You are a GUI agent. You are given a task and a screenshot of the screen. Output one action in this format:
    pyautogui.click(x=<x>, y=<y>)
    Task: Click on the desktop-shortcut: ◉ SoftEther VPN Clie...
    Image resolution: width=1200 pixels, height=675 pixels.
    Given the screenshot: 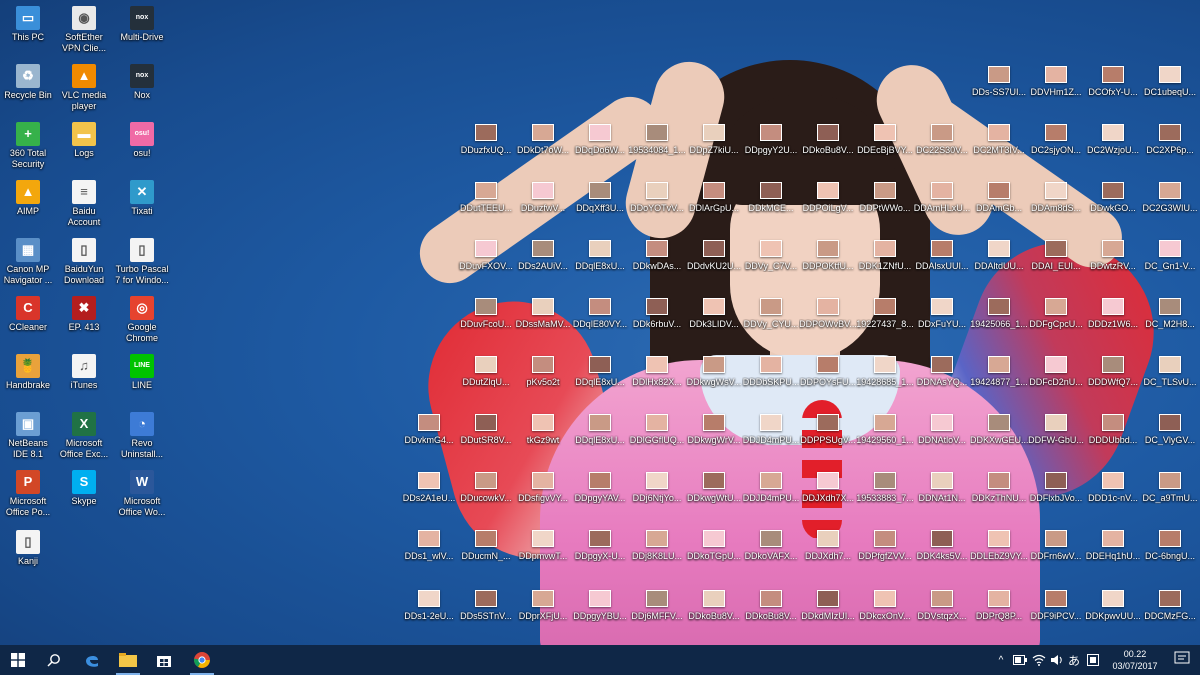 What is the action you would take?
    pyautogui.click(x=84, y=30)
    